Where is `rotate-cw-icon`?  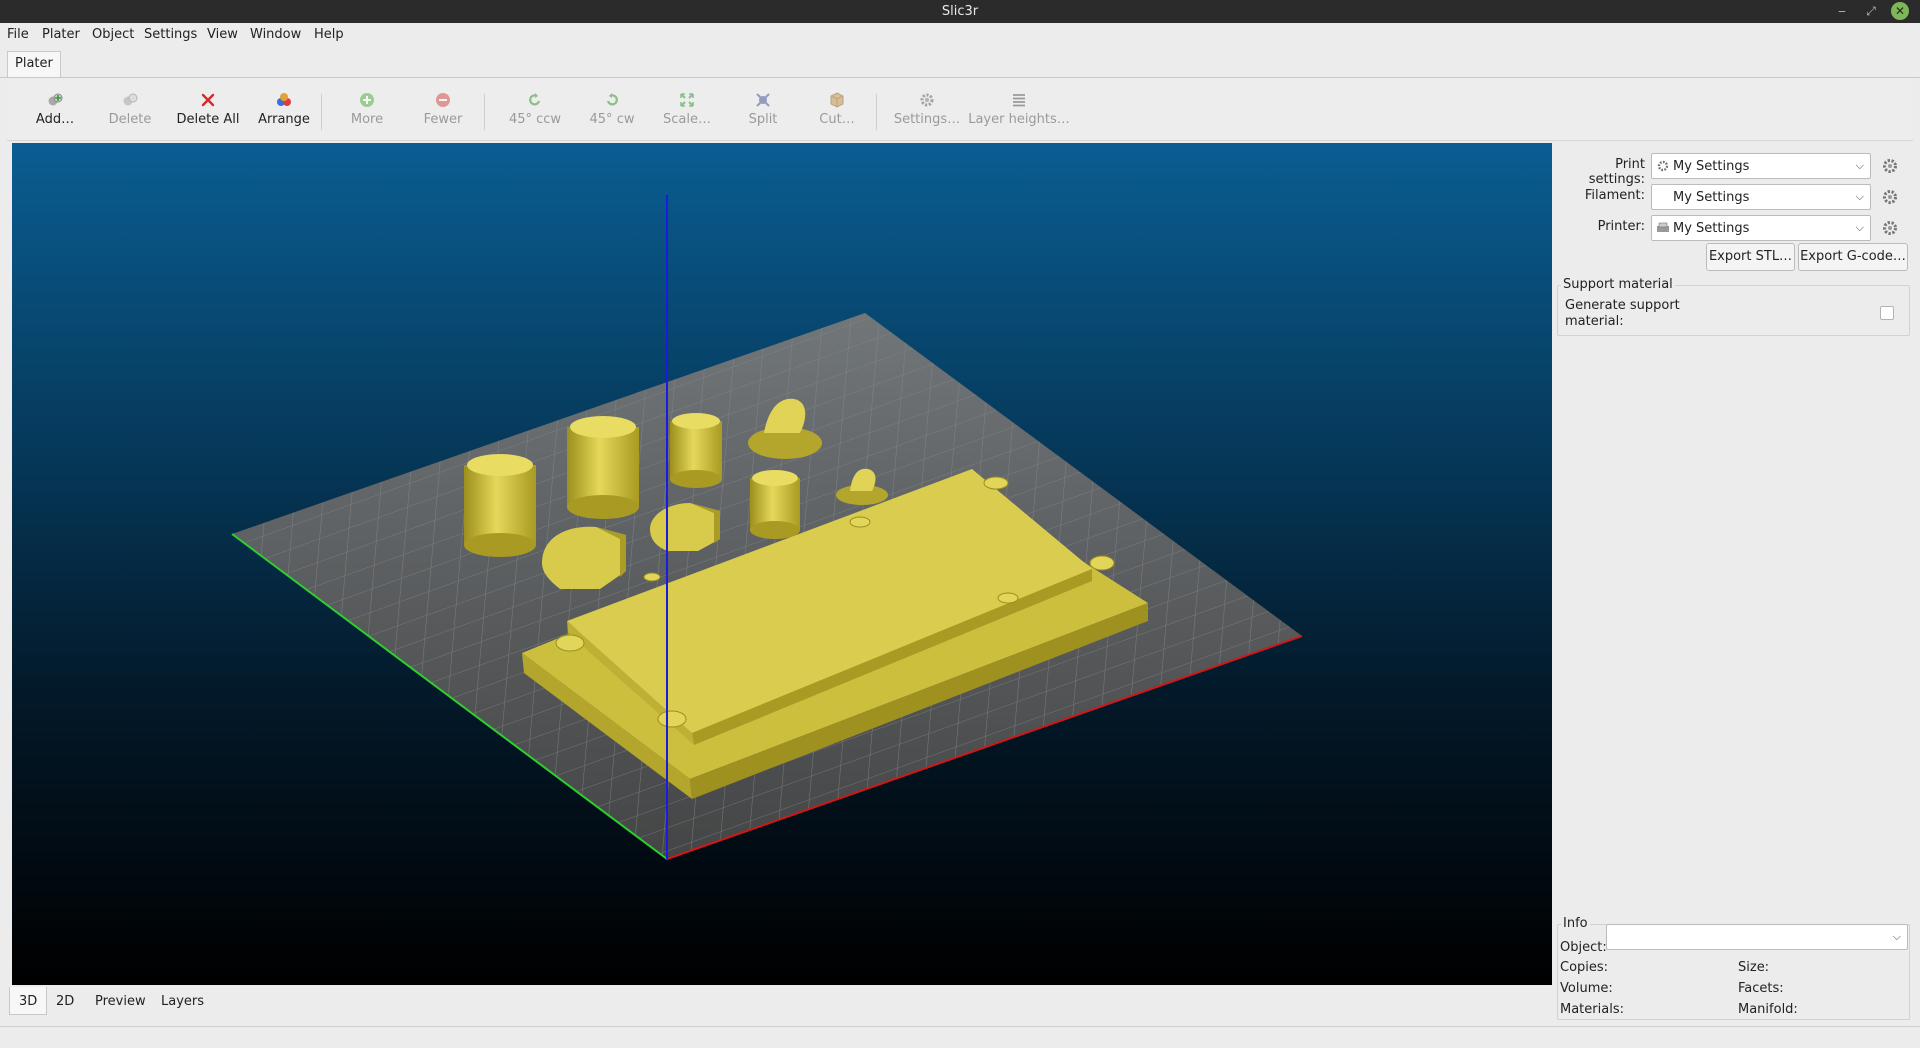 rotate-cw-icon is located at coordinates (612, 99).